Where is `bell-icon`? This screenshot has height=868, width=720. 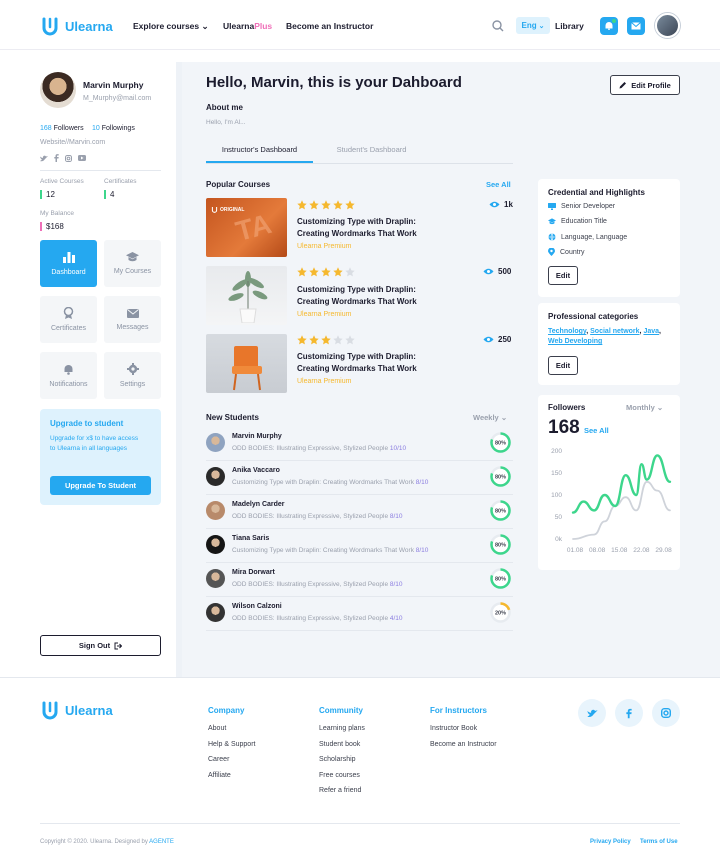 bell-icon is located at coordinates (68, 369).